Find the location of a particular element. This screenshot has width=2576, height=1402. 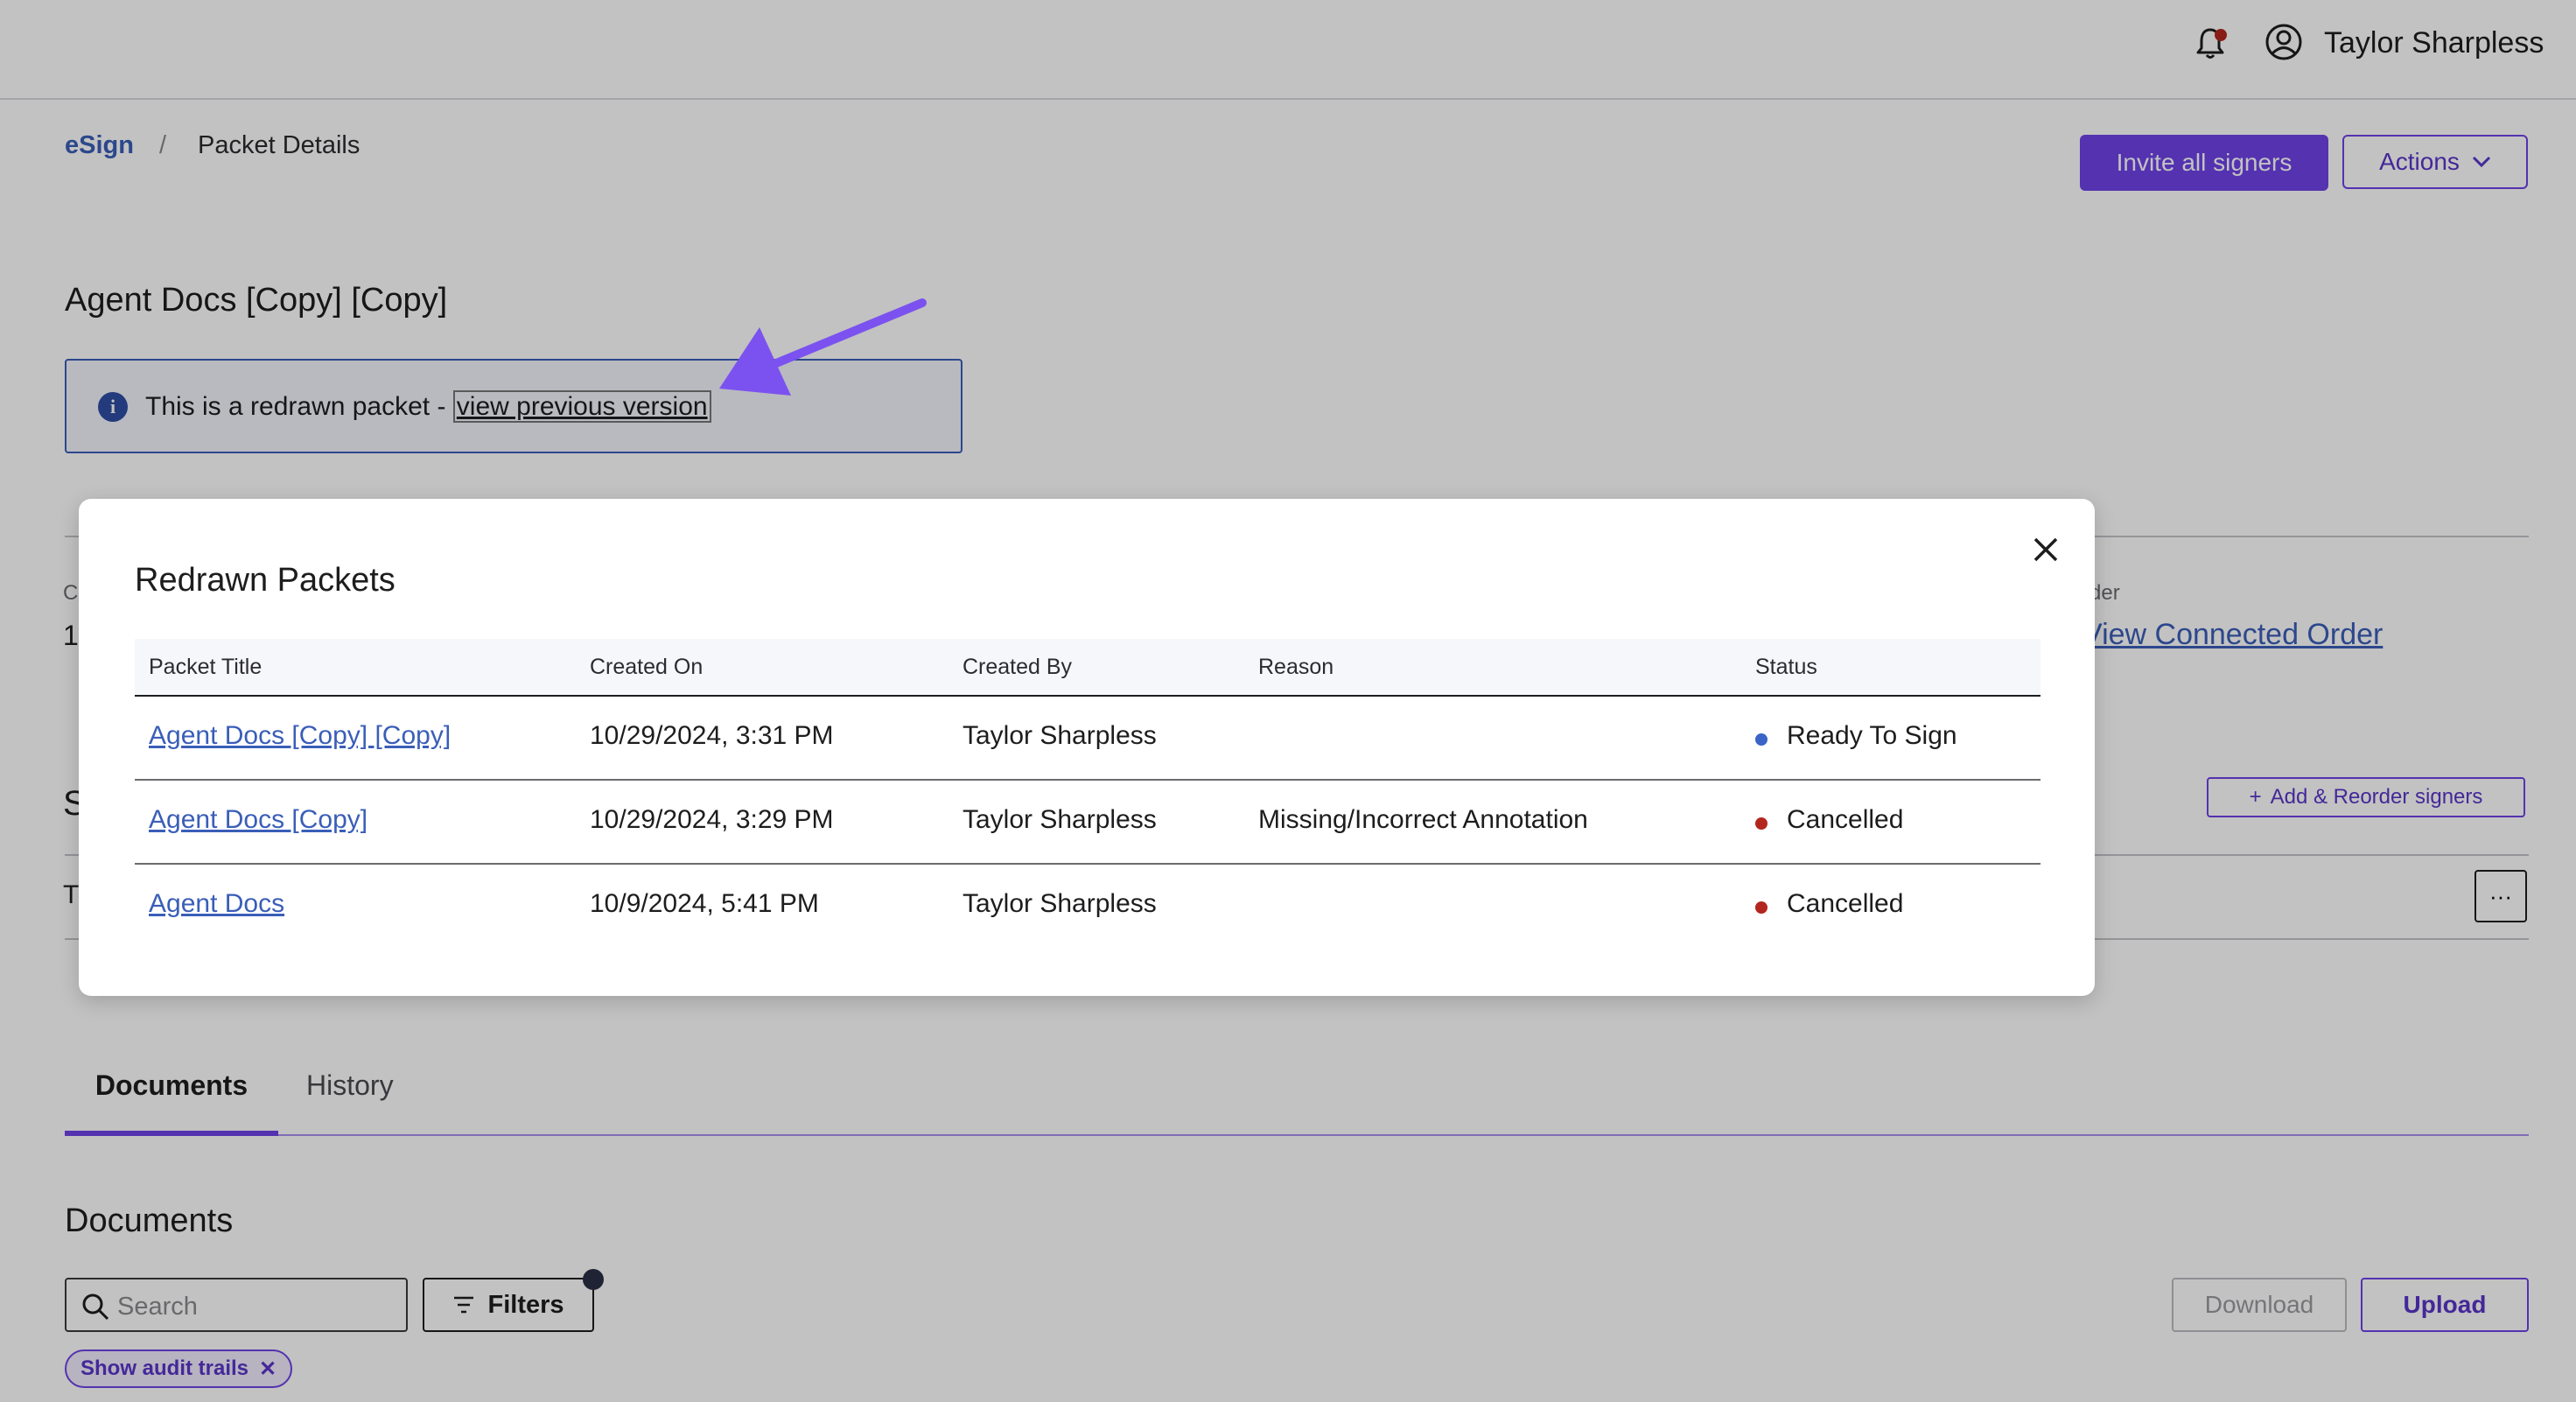

close-icon is located at coordinates (2046, 549).